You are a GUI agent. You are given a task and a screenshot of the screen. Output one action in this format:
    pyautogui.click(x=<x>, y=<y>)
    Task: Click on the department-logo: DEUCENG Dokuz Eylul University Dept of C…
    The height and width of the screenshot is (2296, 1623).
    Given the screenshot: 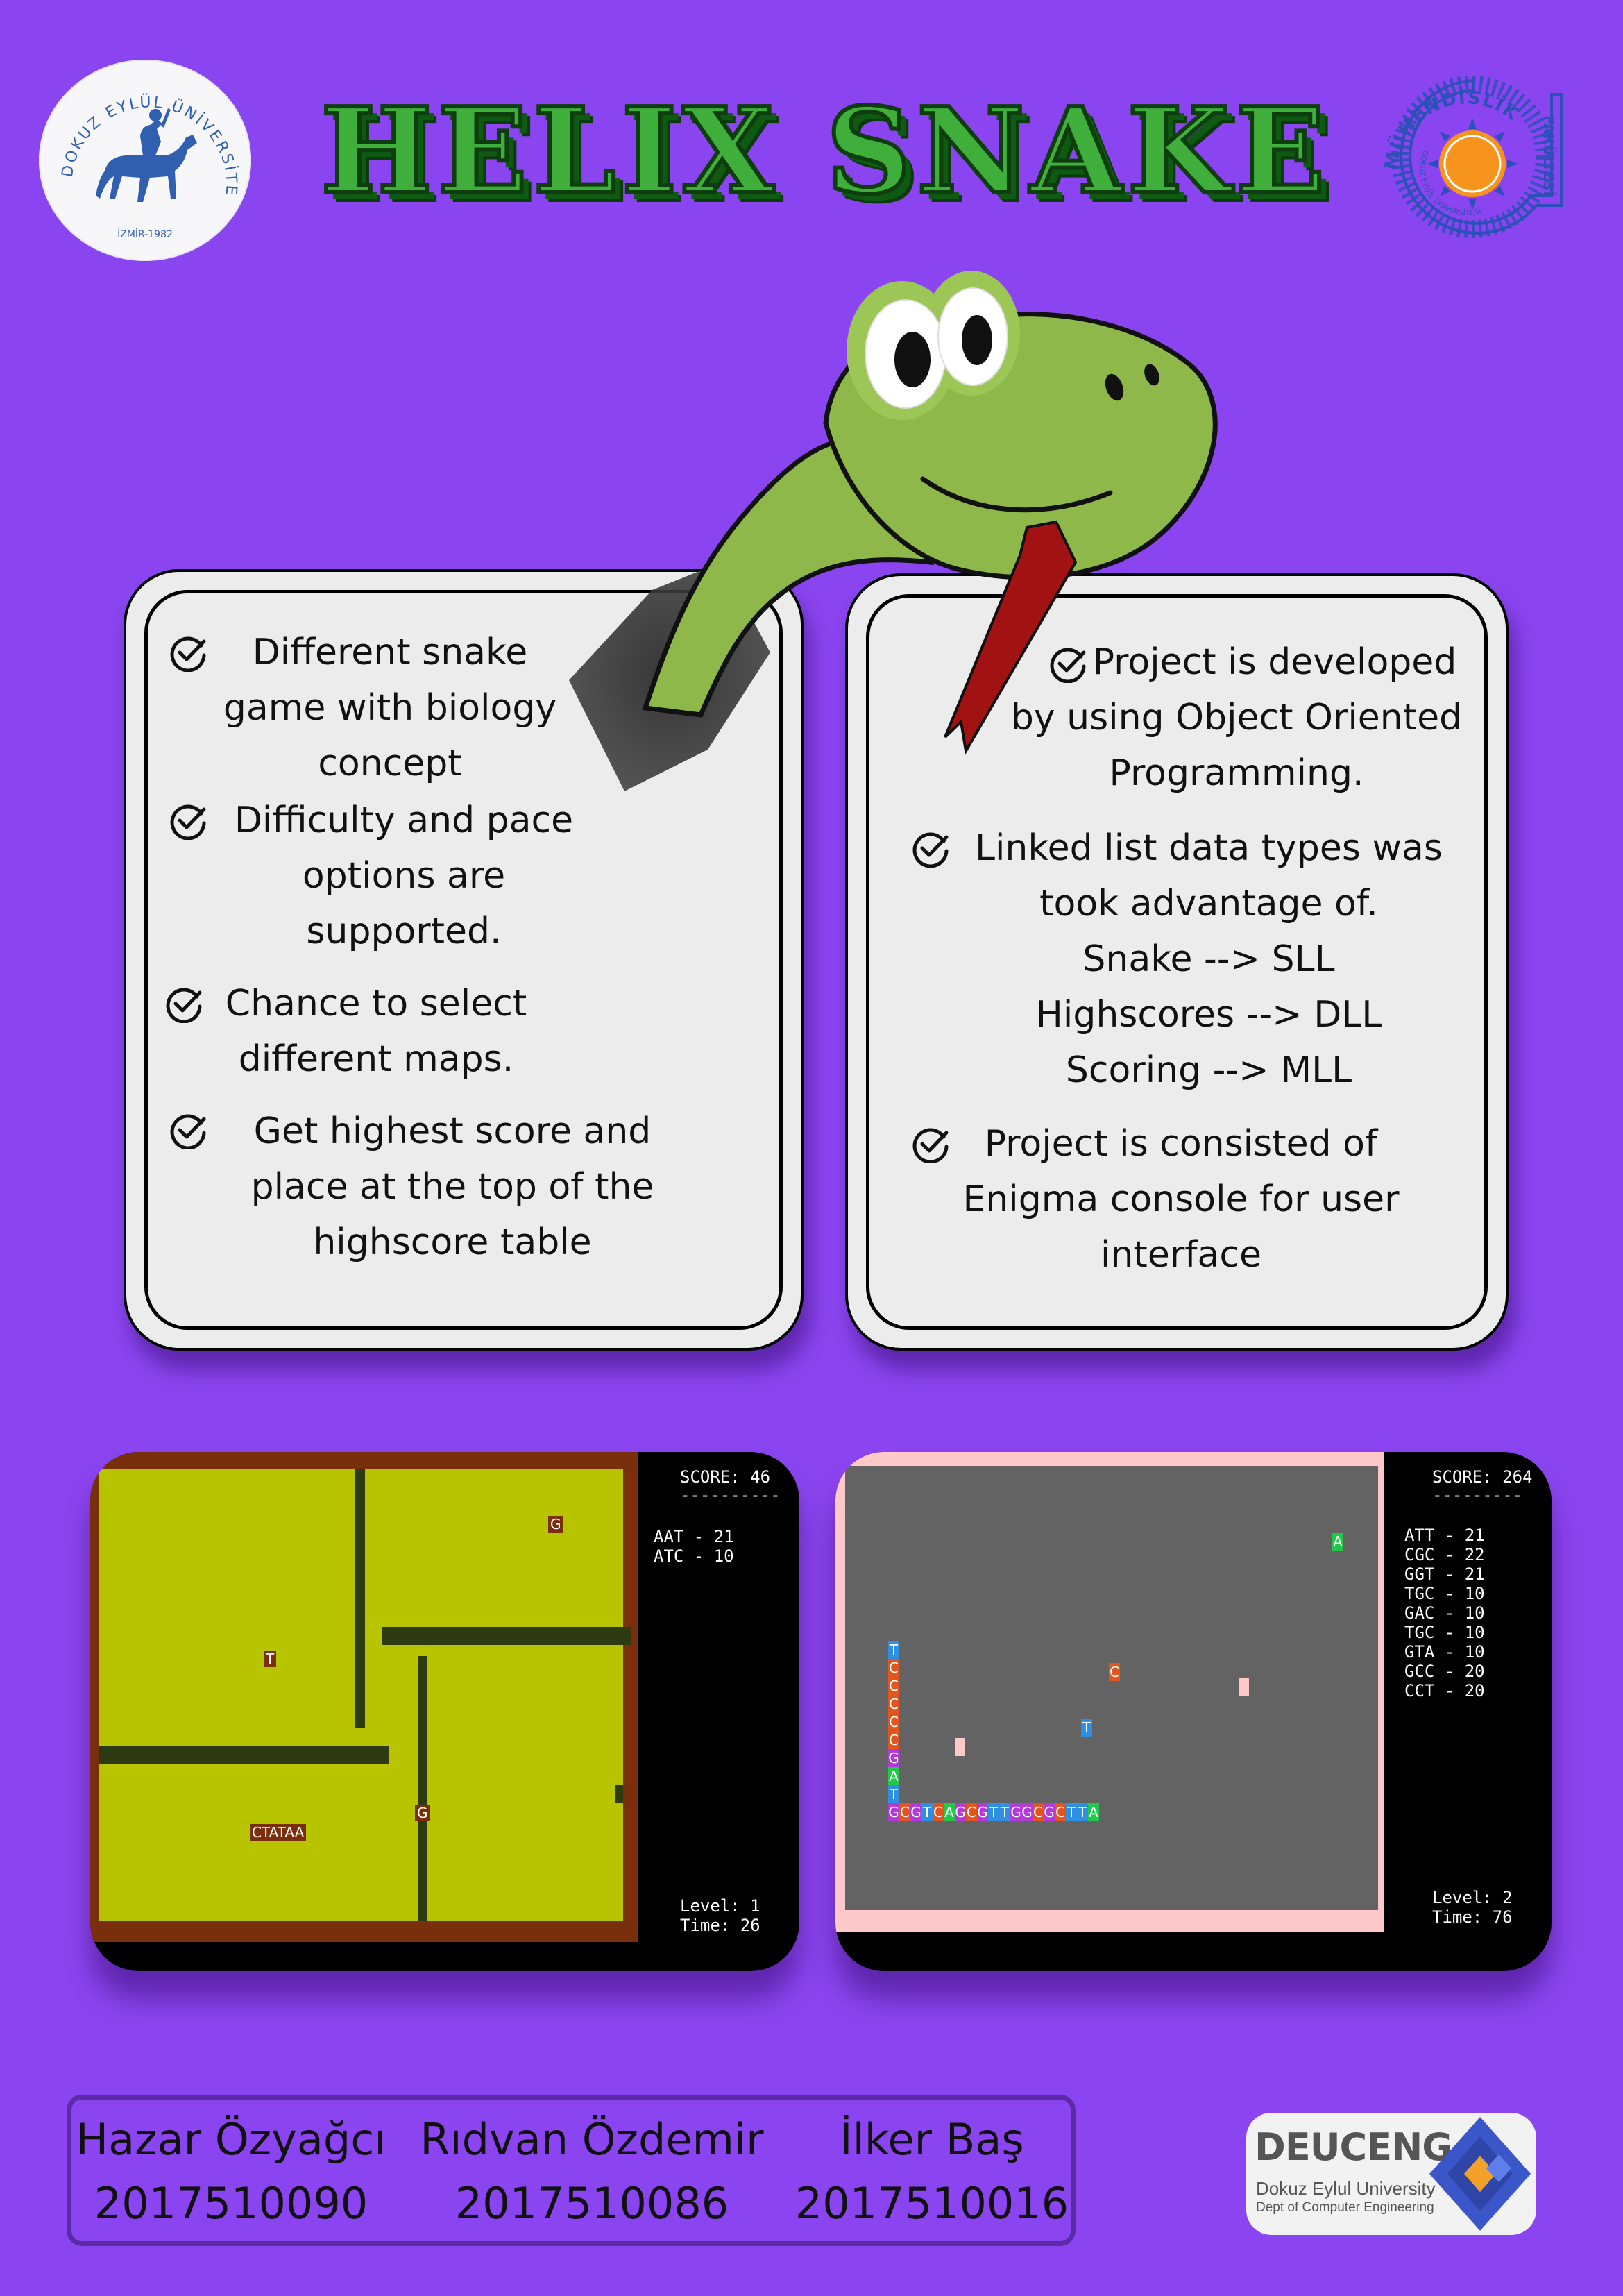 What is the action you would take?
    pyautogui.click(x=1391, y=2174)
    